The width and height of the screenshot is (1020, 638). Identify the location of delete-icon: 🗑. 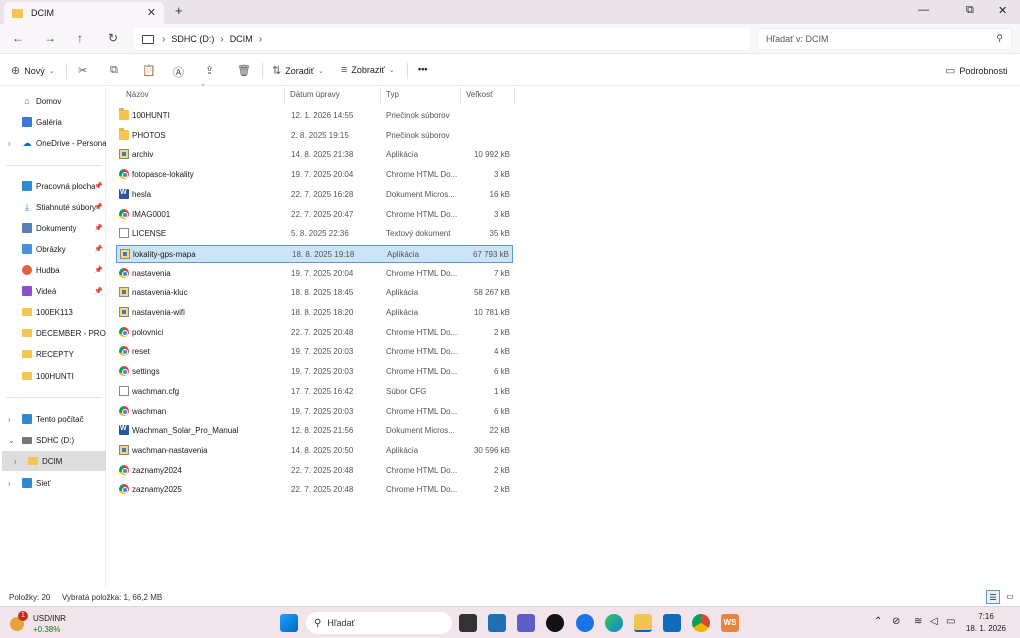
(246, 70).